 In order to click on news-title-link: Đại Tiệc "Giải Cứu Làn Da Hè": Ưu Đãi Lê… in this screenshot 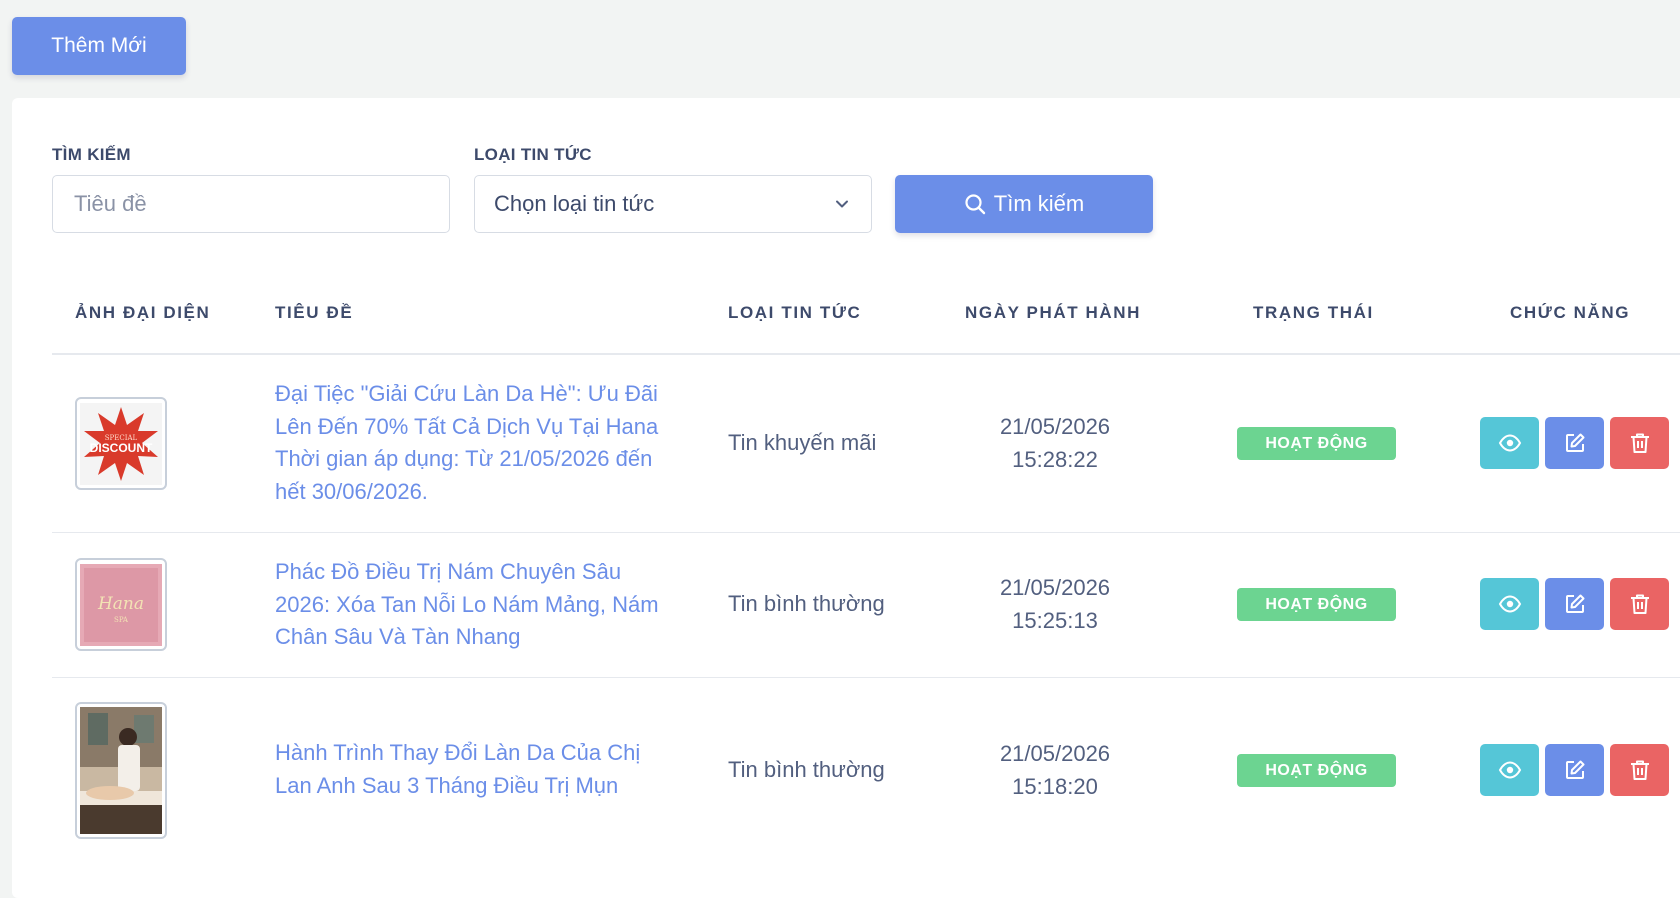, I will do `click(475, 443)`.